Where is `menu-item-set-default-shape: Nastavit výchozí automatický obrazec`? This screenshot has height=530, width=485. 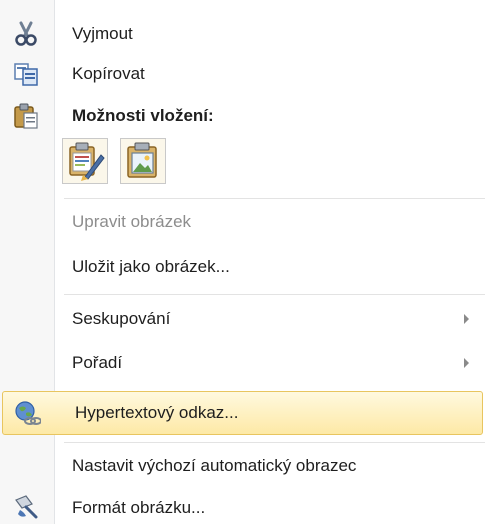
menu-item-set-default-shape: Nastavit výchozí automatický obrazec is located at coordinates (242, 466).